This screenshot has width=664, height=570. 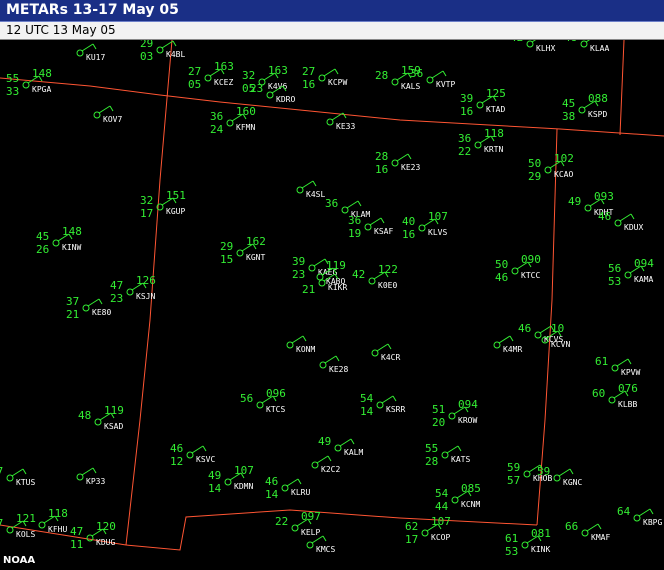 I want to click on station-id: KLAA, so click(x=599, y=48).